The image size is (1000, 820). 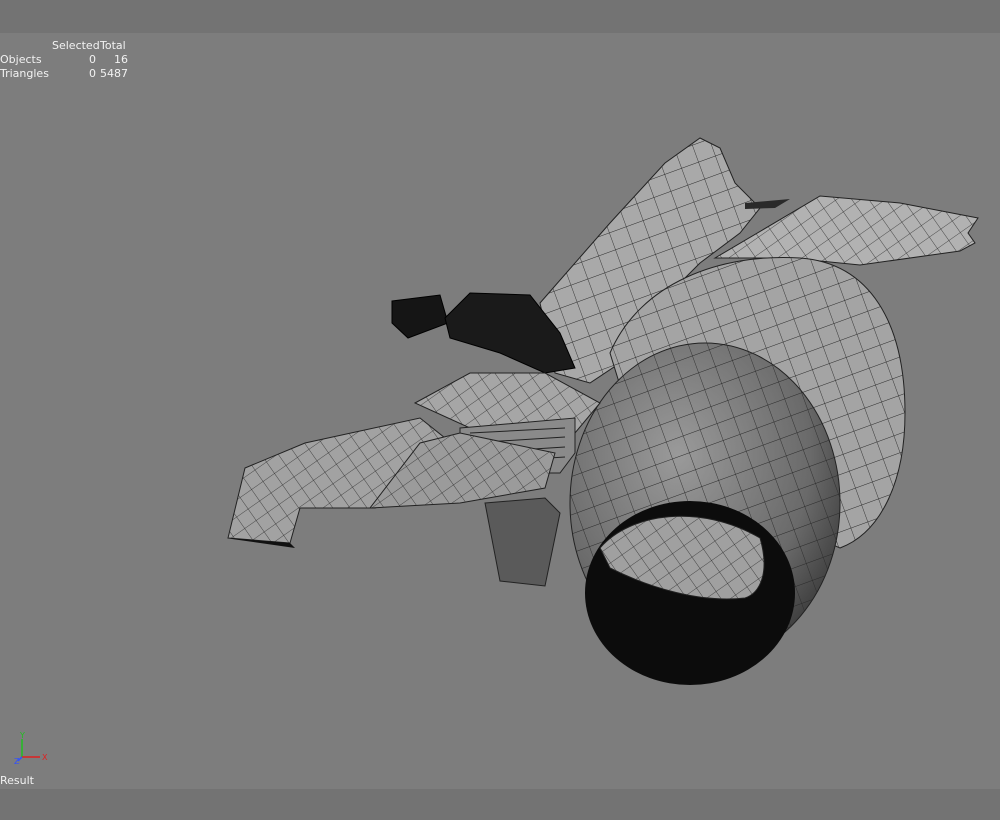 I want to click on axis-z-label: Z, so click(x=17, y=761).